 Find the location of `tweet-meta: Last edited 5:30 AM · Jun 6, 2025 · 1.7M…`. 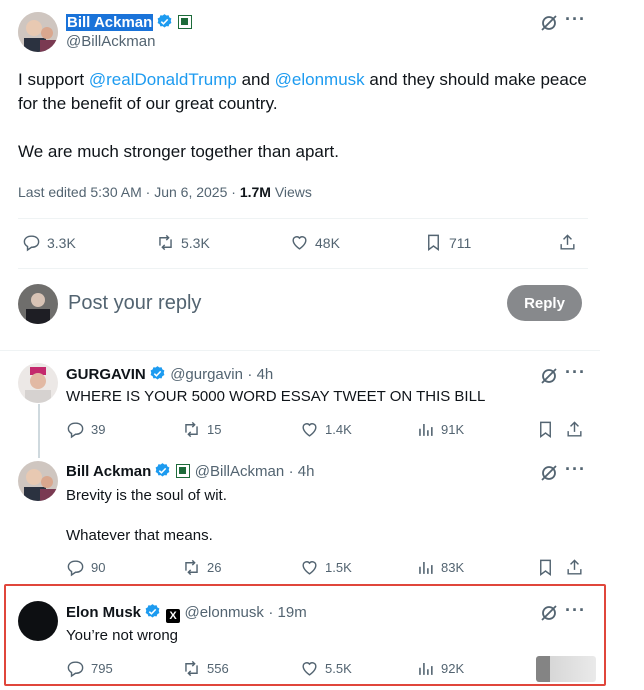

tweet-meta: Last edited 5:30 AM · Jun 6, 2025 · 1.7M… is located at coordinates (165, 192).